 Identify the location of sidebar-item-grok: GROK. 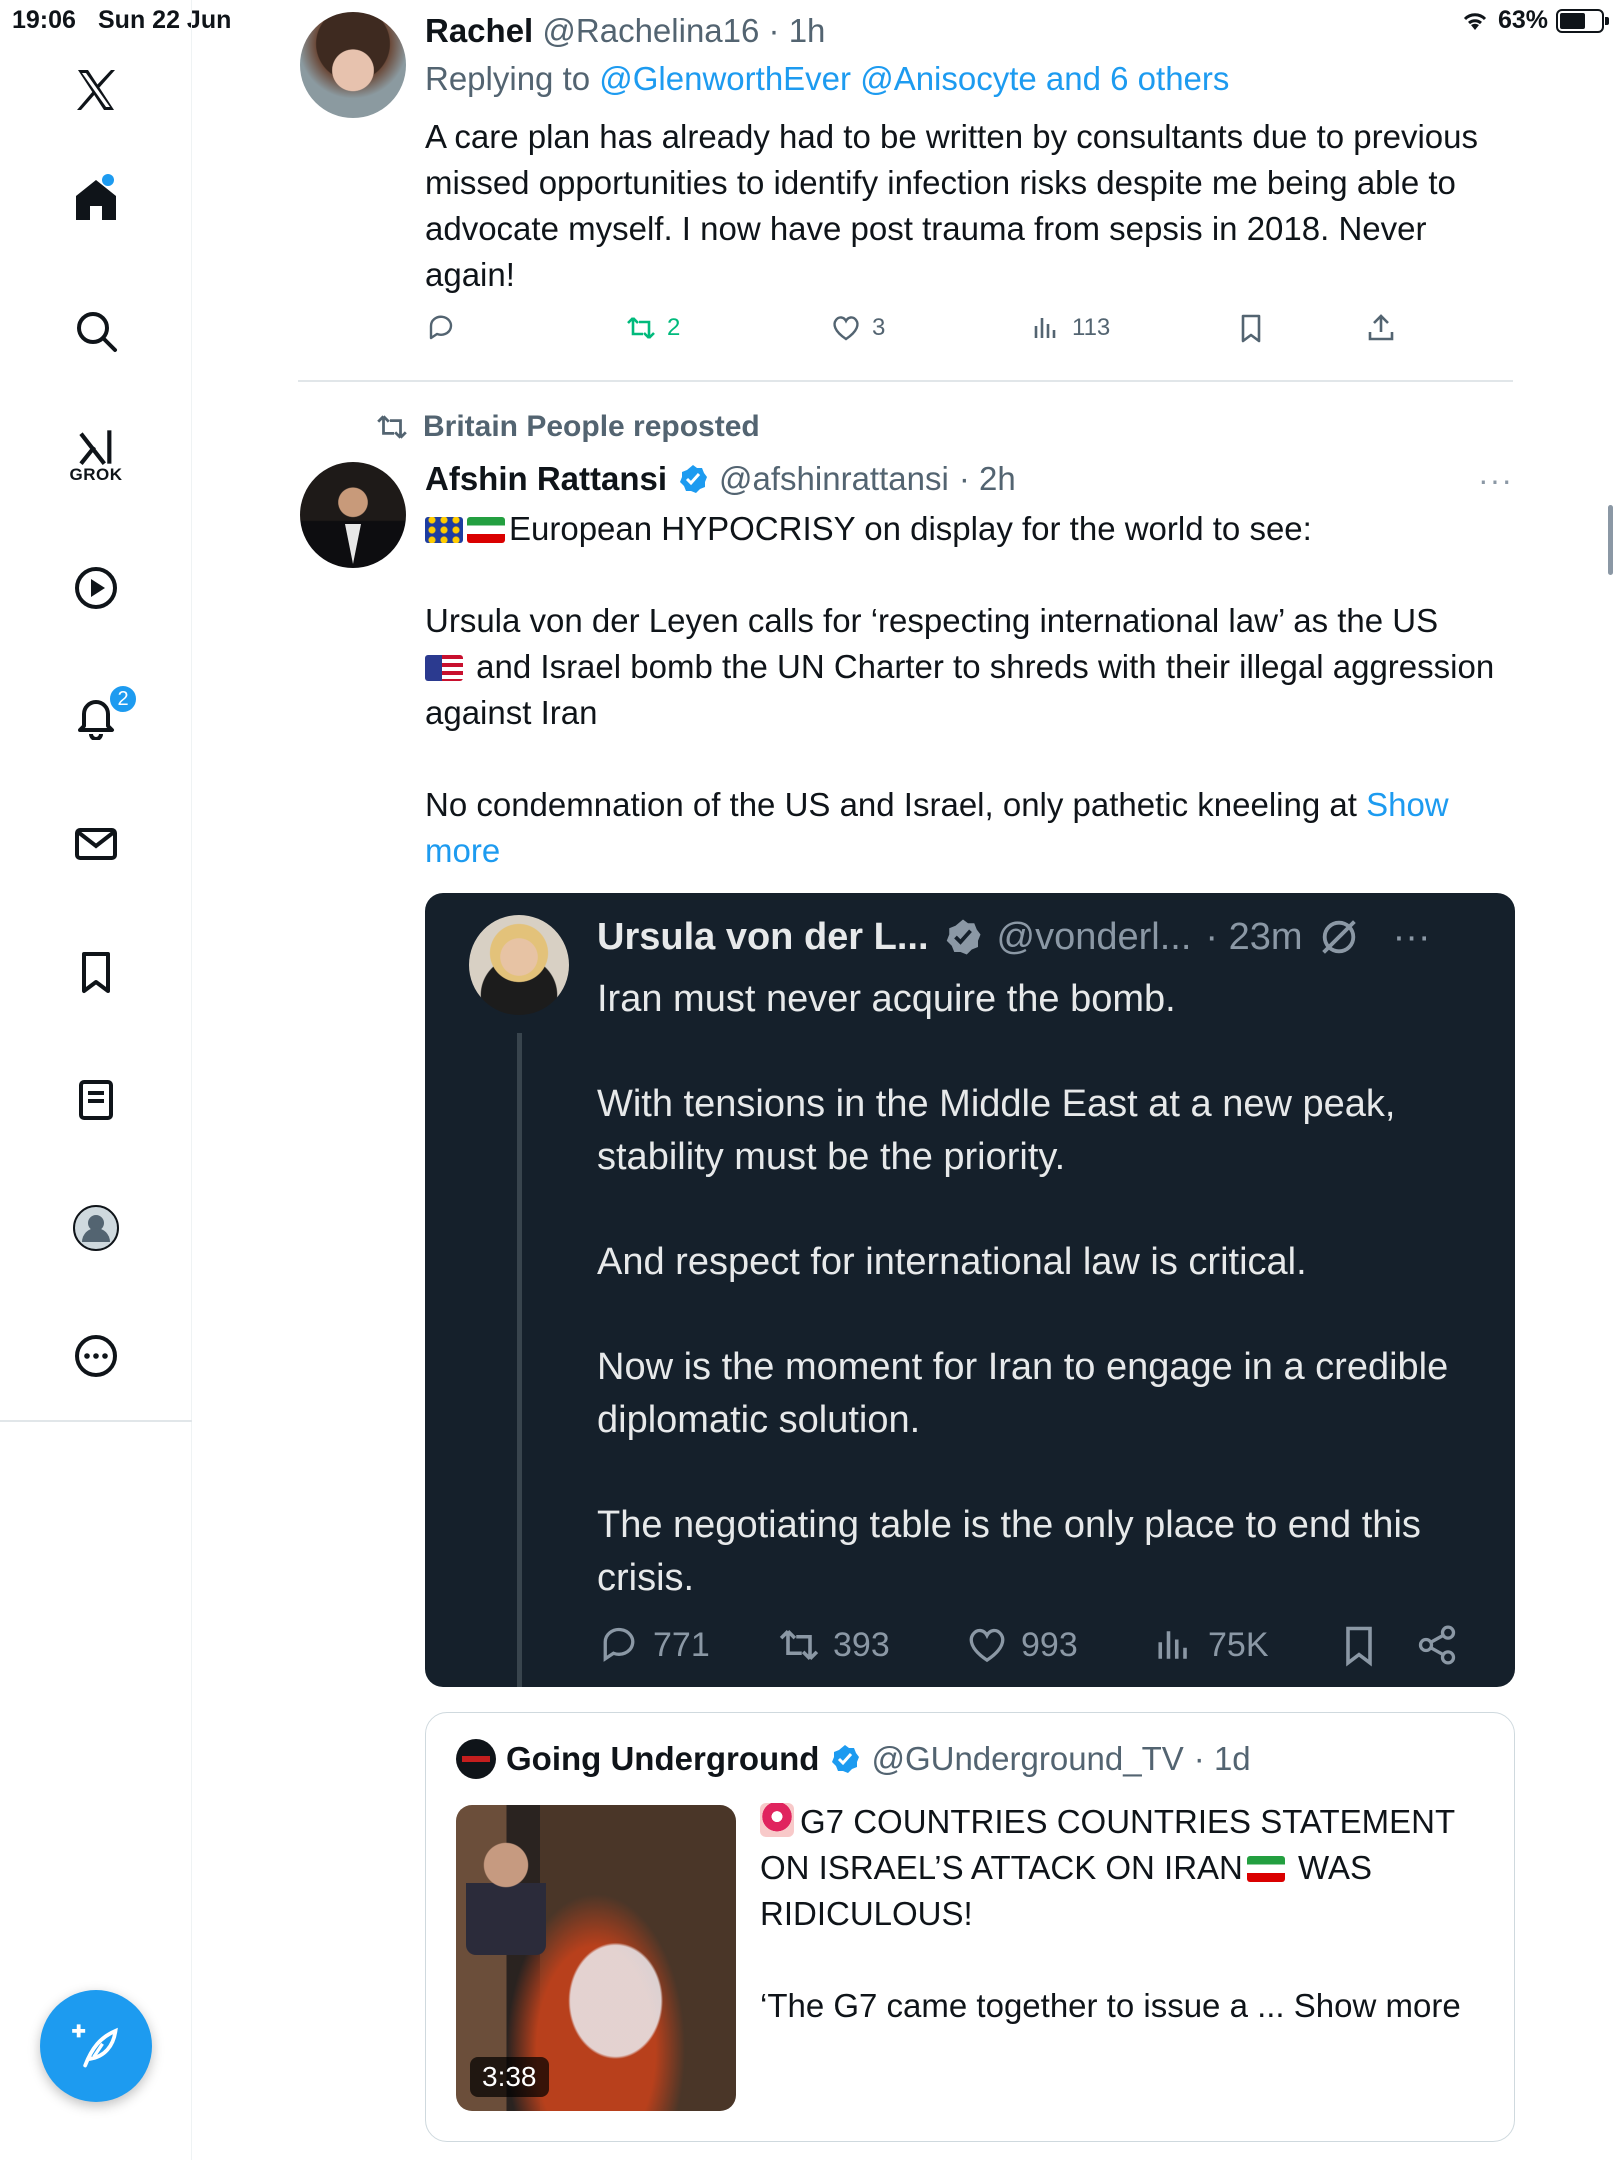
(96, 456).